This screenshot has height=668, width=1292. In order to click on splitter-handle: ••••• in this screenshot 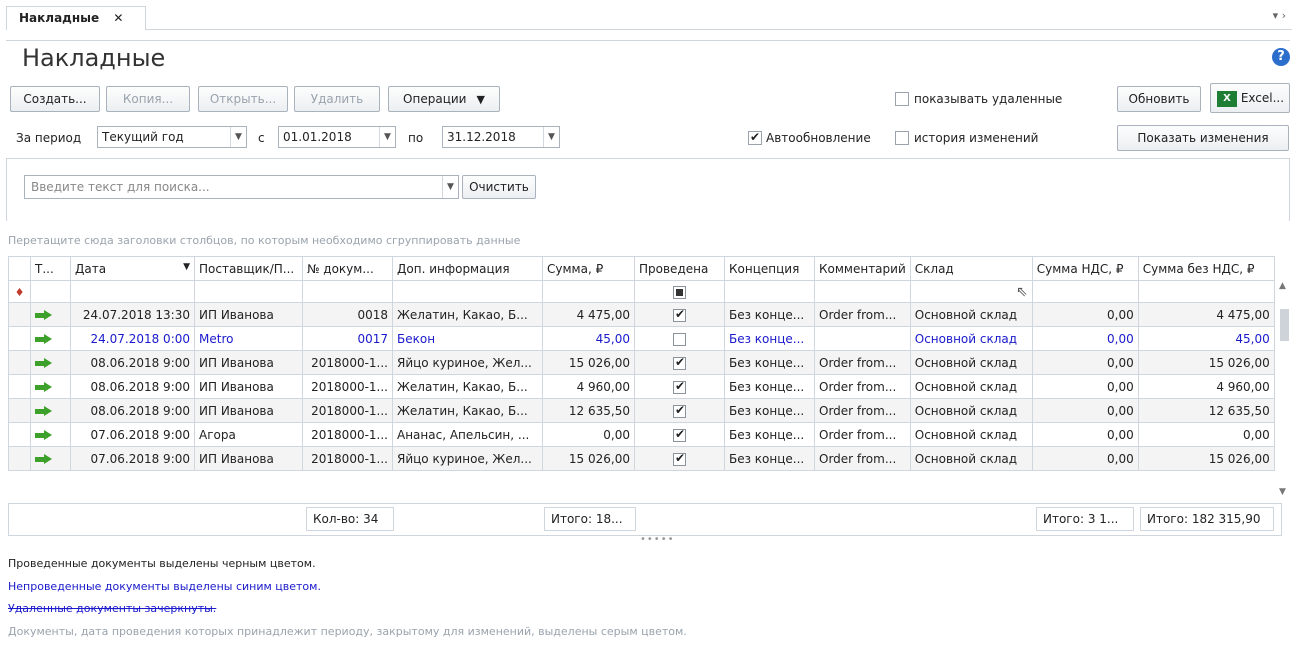, I will do `click(657, 539)`.